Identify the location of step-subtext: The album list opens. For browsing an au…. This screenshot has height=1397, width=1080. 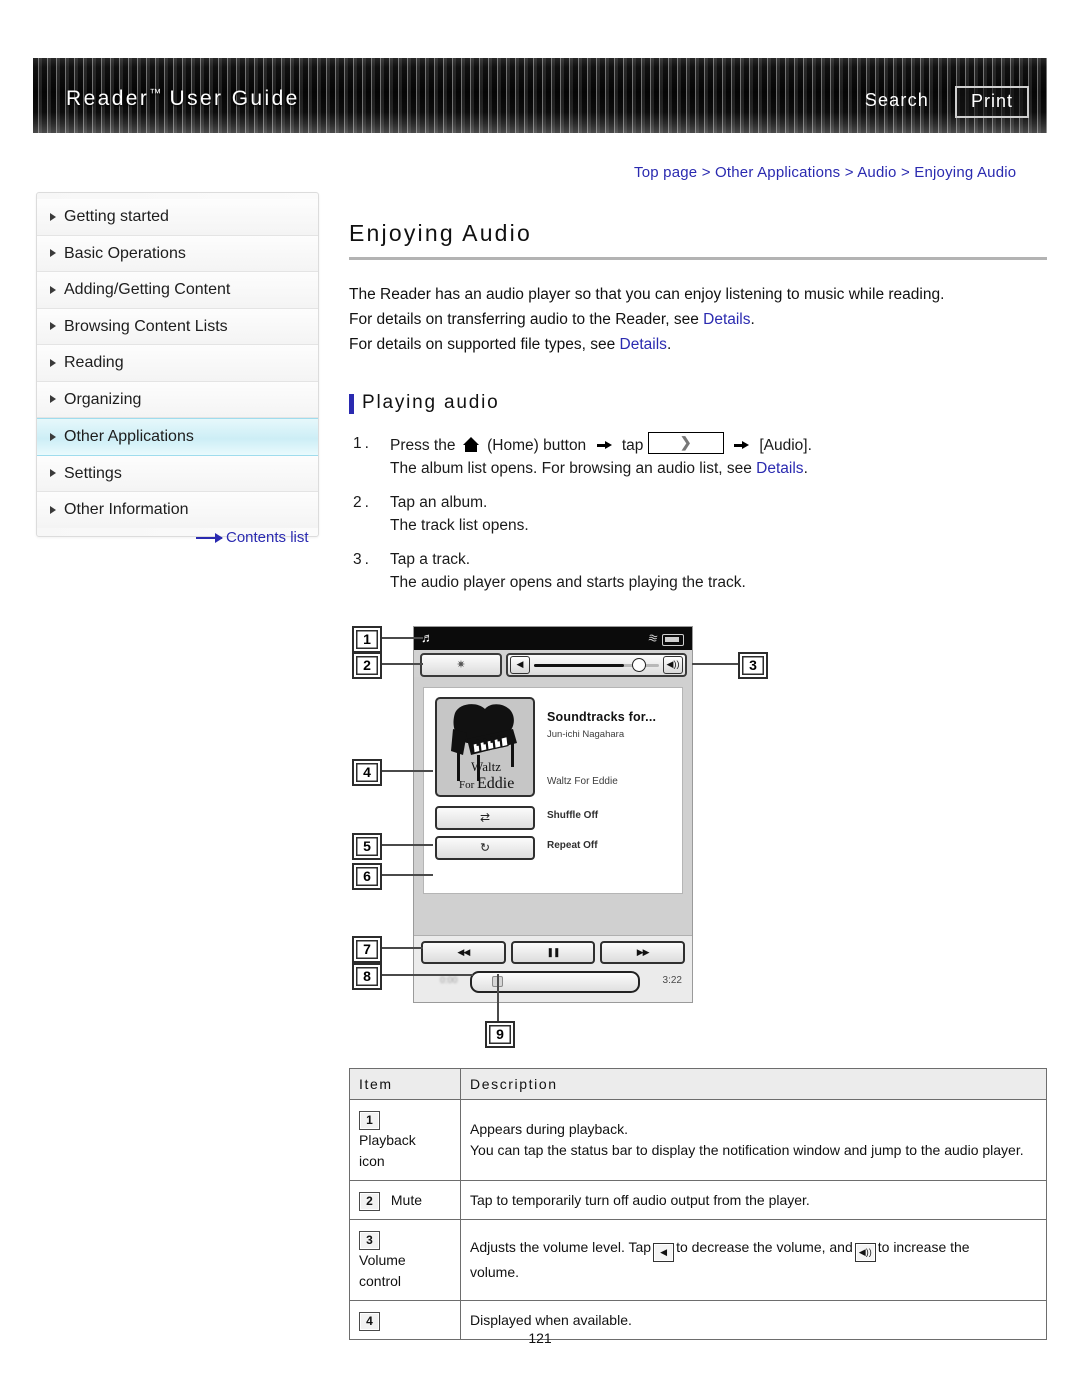
(718, 468).